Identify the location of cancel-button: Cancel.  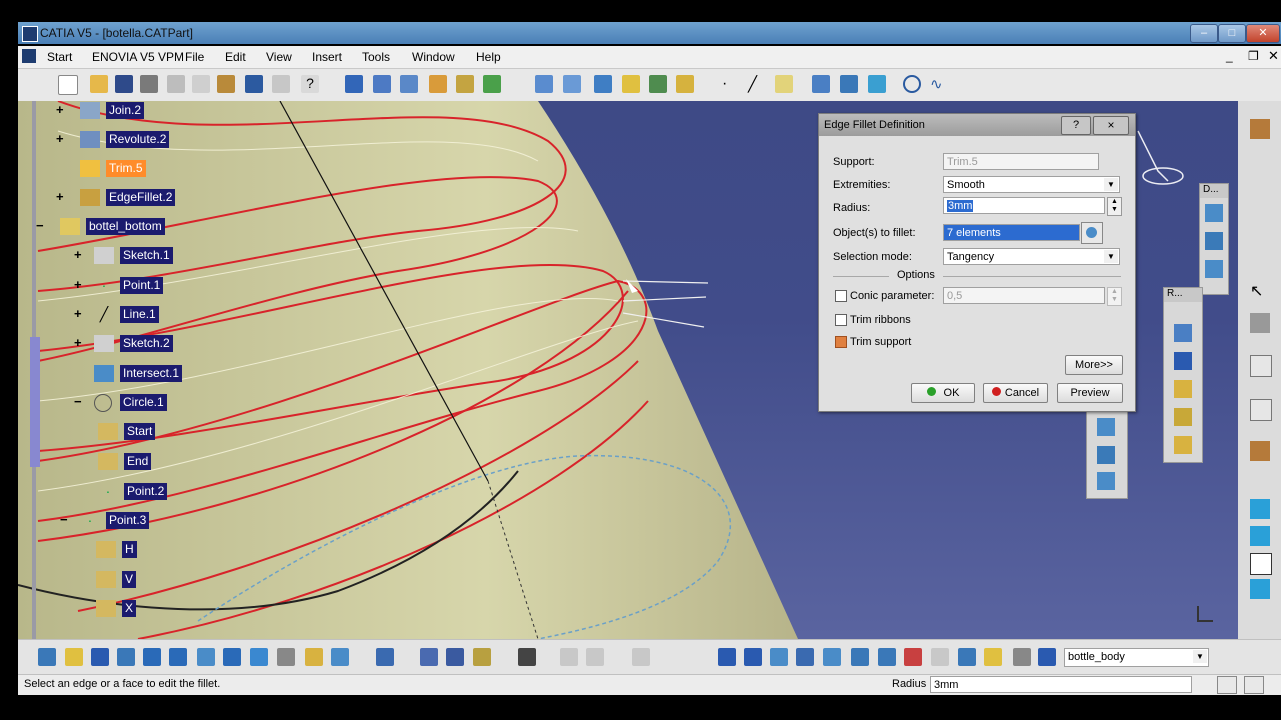
(1015, 393).